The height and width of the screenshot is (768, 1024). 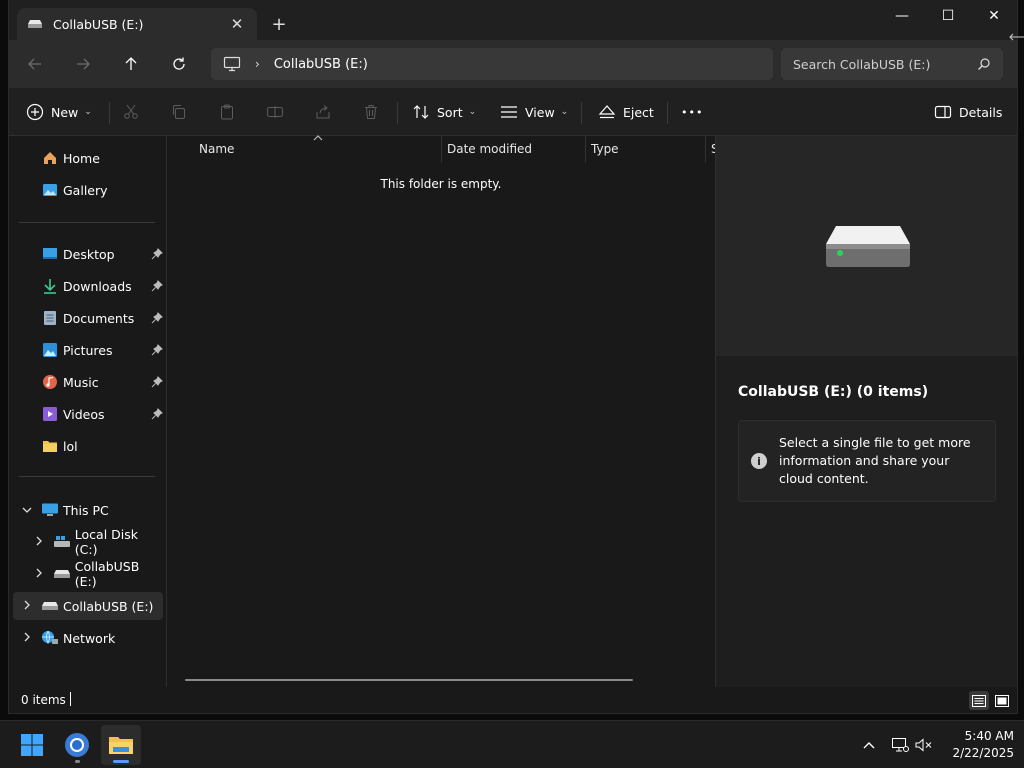 I want to click on tab-collabusb: CollabUSB (E:) ✕, so click(x=137, y=24).